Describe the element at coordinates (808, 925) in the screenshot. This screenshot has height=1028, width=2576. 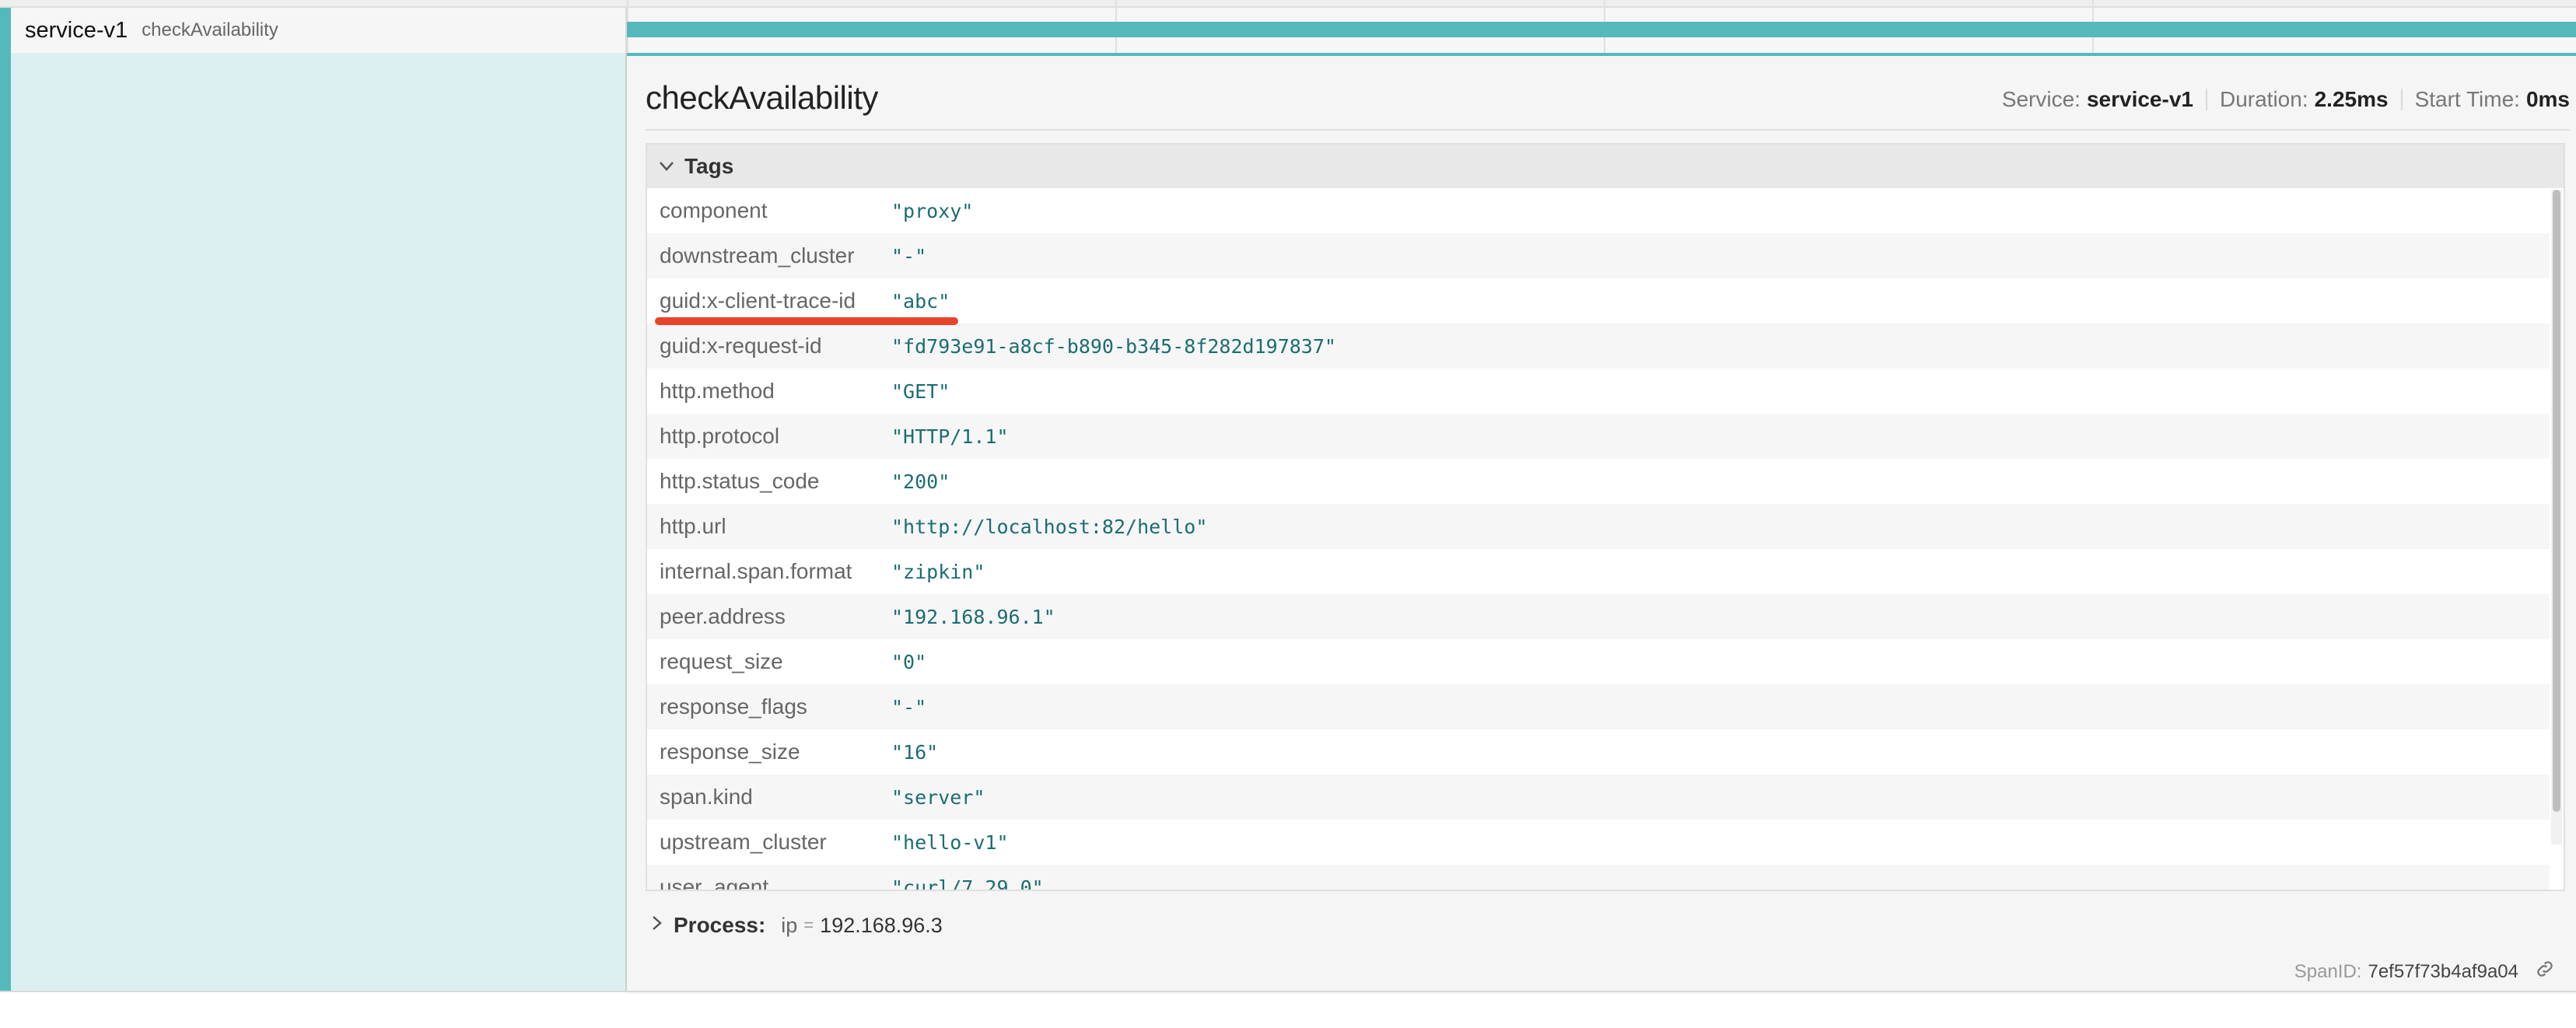
I see `process-equals: =` at that location.